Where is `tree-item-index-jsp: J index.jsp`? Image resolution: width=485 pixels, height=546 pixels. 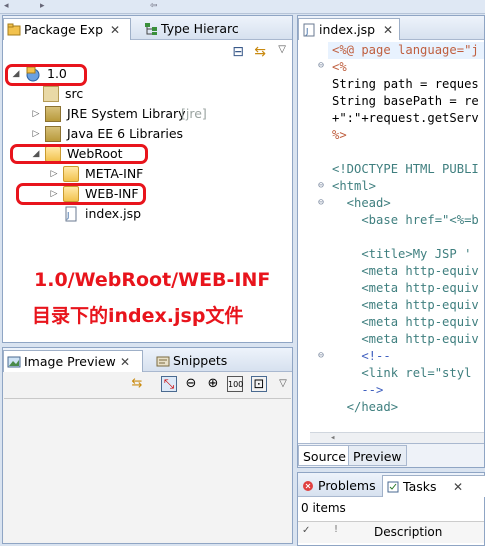 tree-item-index-jsp: J index.jsp is located at coordinates (163, 214).